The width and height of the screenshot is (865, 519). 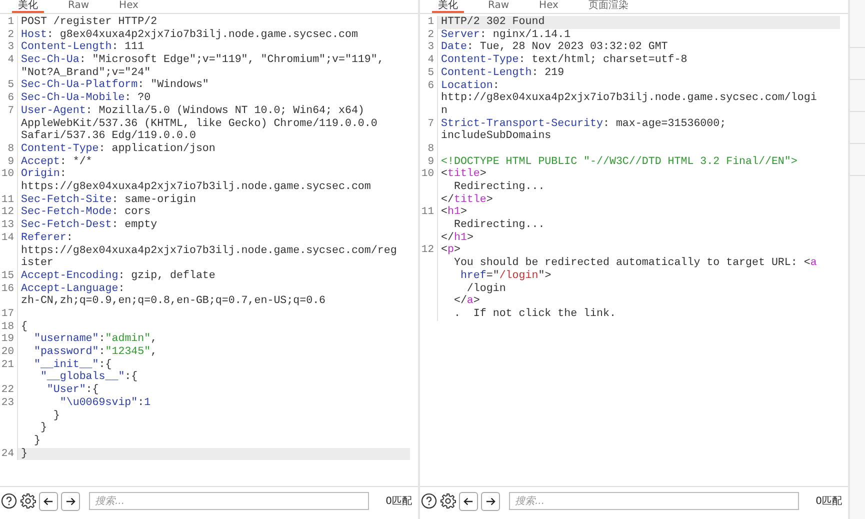 What do you see at coordinates (7, 238) in the screenshot?
I see `line-number: 14` at bounding box center [7, 238].